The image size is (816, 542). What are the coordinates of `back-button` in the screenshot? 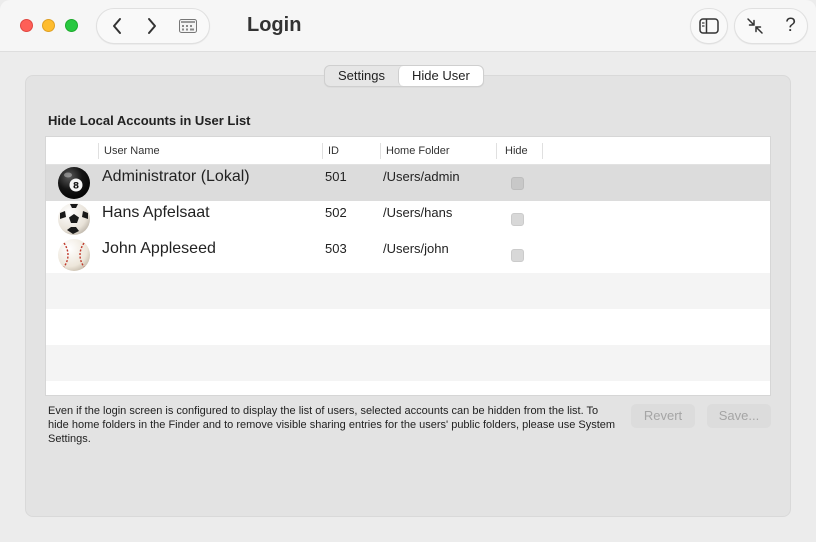 It's located at (117, 26).